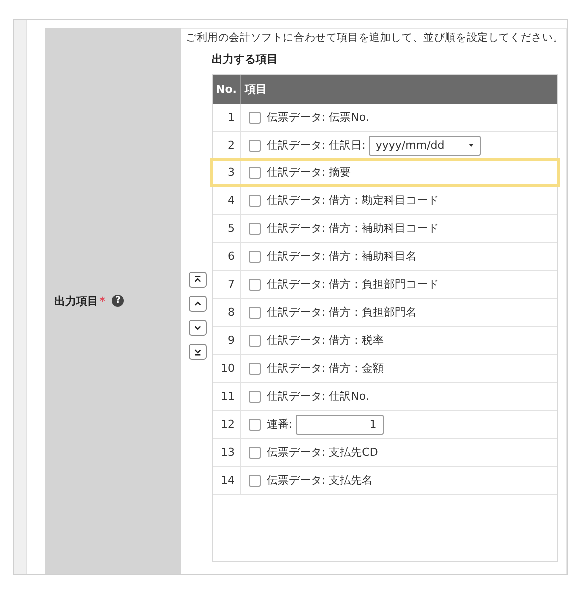  I want to click on move-down-button, so click(197, 328).